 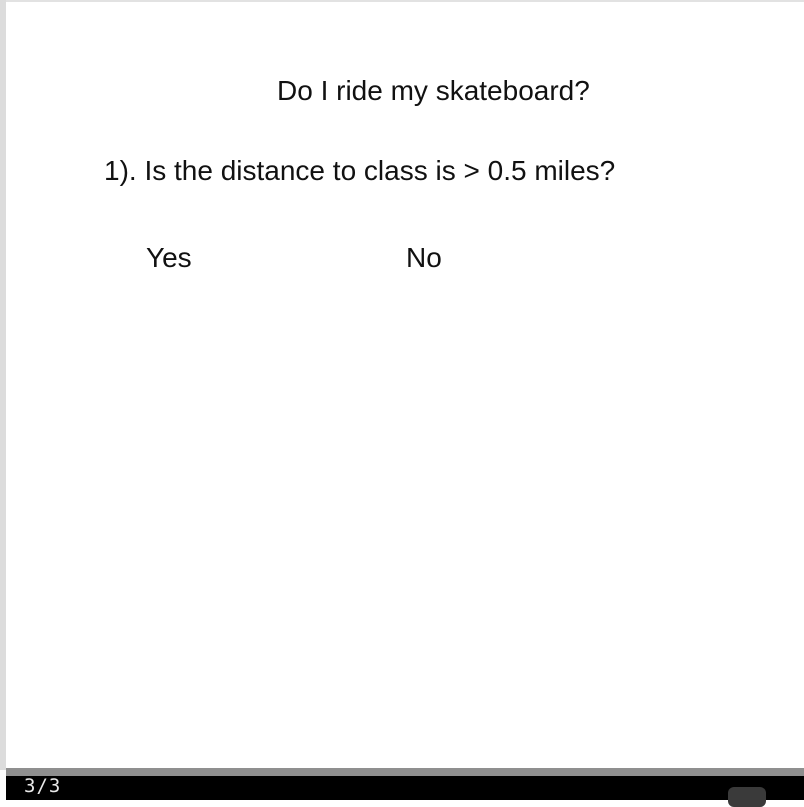 What do you see at coordinates (424, 257) in the screenshot?
I see `answer-no: No` at bounding box center [424, 257].